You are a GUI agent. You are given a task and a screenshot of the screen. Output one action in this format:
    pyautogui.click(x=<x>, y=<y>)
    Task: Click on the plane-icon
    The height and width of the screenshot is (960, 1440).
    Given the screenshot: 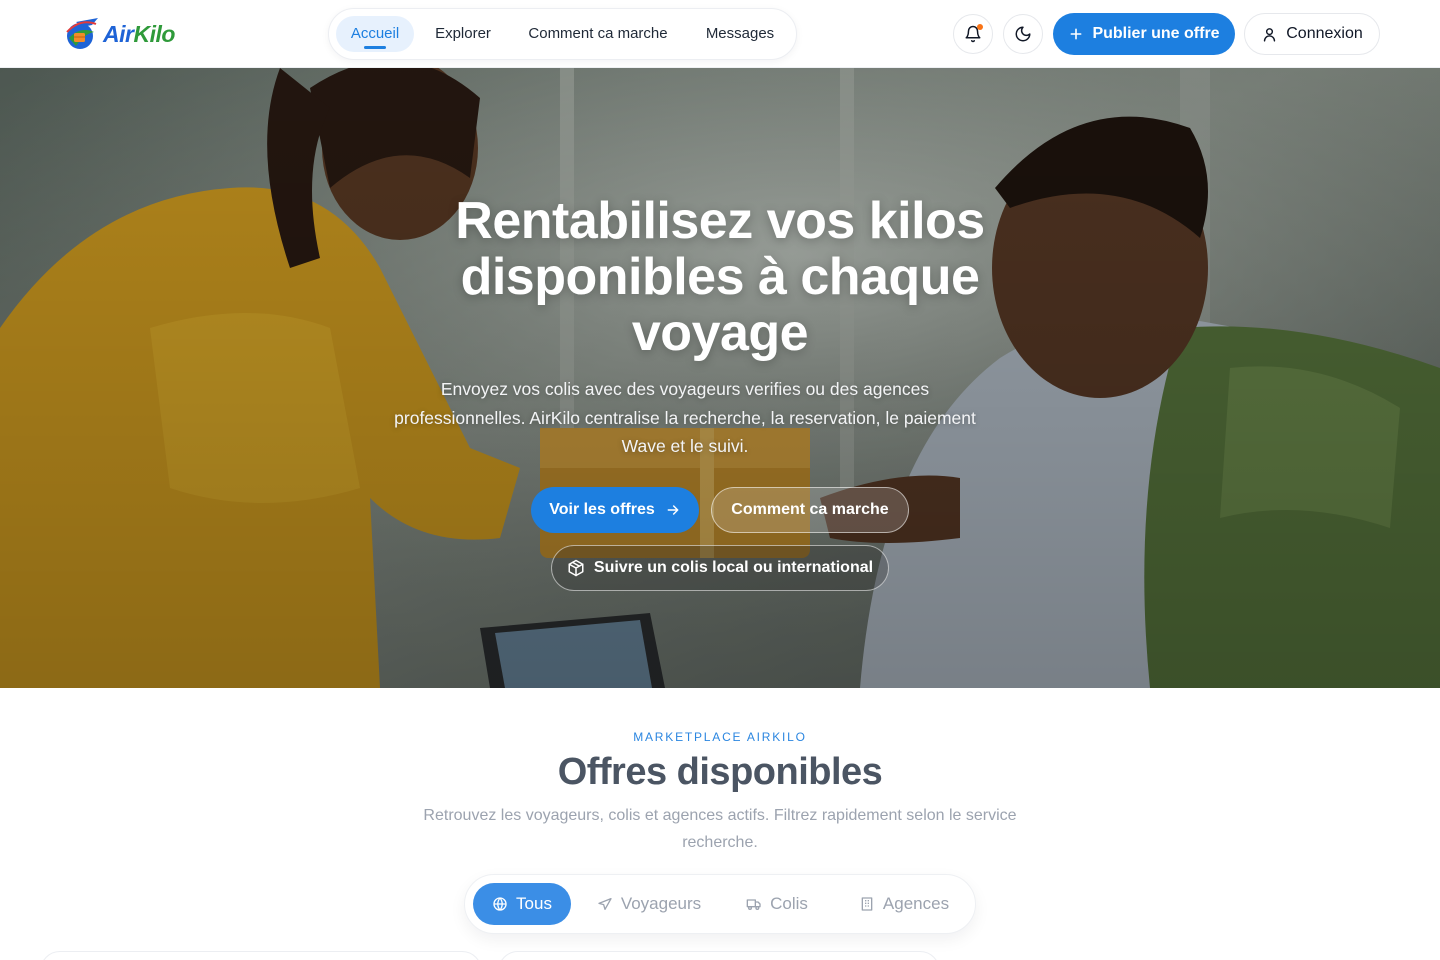 What is the action you would take?
    pyautogui.click(x=605, y=904)
    